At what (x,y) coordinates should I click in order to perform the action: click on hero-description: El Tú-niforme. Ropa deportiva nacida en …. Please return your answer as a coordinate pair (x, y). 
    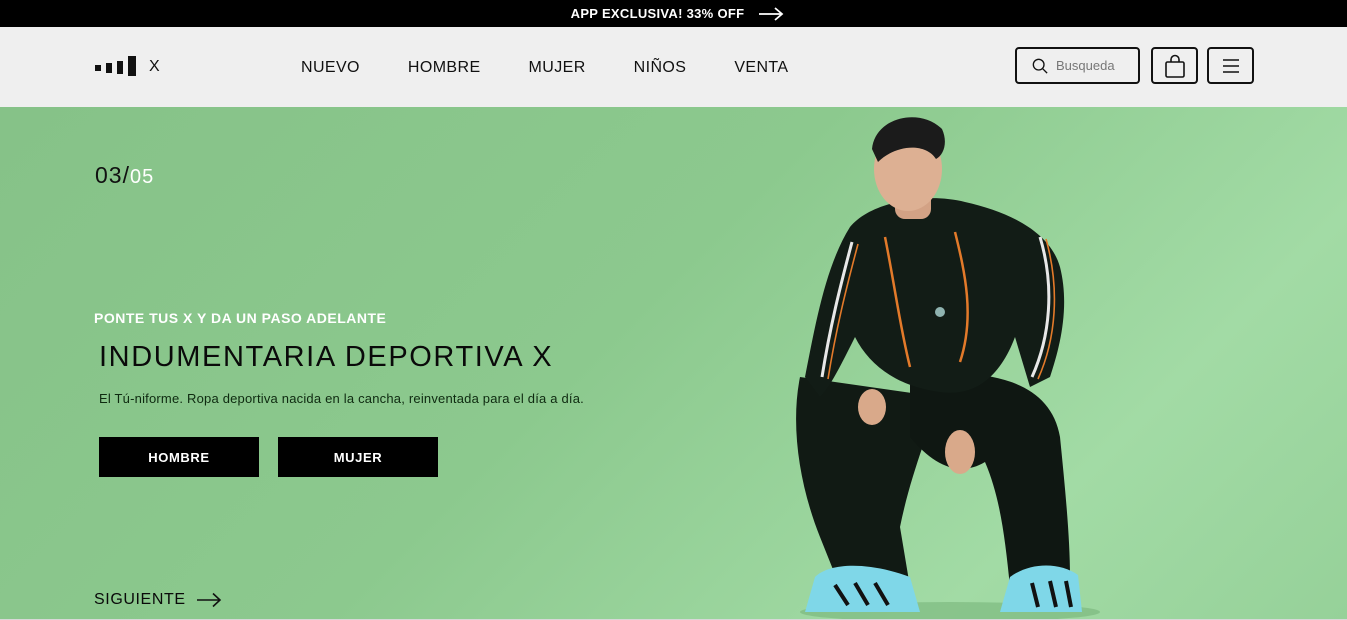
    Looking at the image, I should click on (341, 398).